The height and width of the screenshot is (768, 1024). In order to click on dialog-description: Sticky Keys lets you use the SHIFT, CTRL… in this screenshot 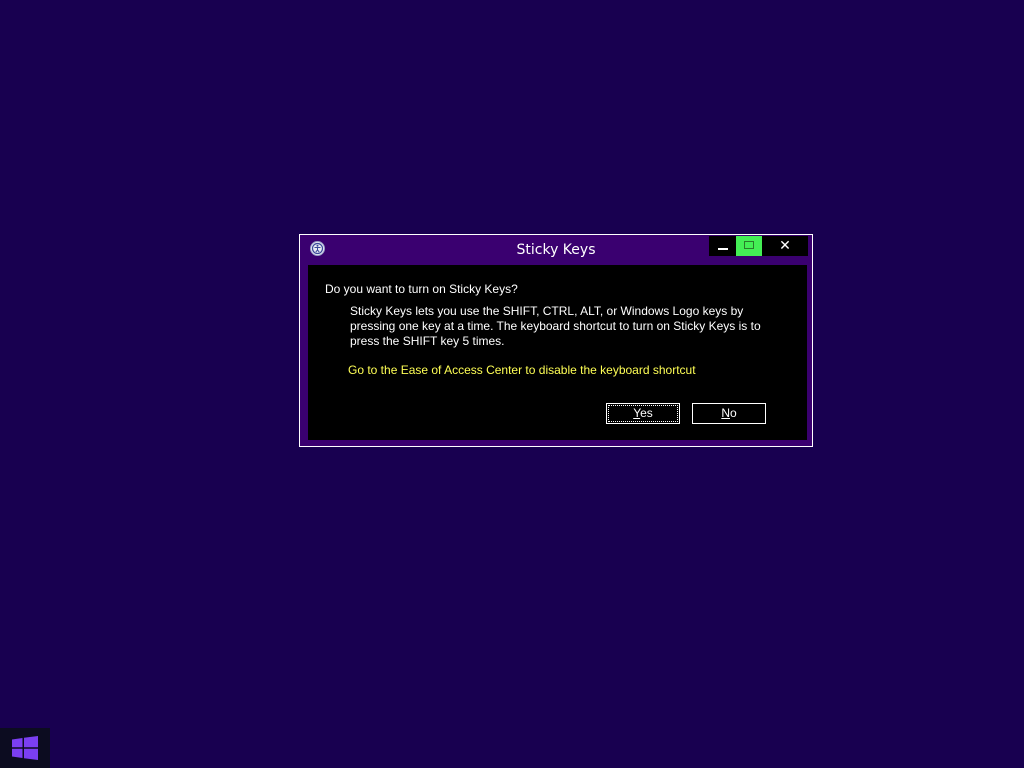, I will do `click(555, 326)`.